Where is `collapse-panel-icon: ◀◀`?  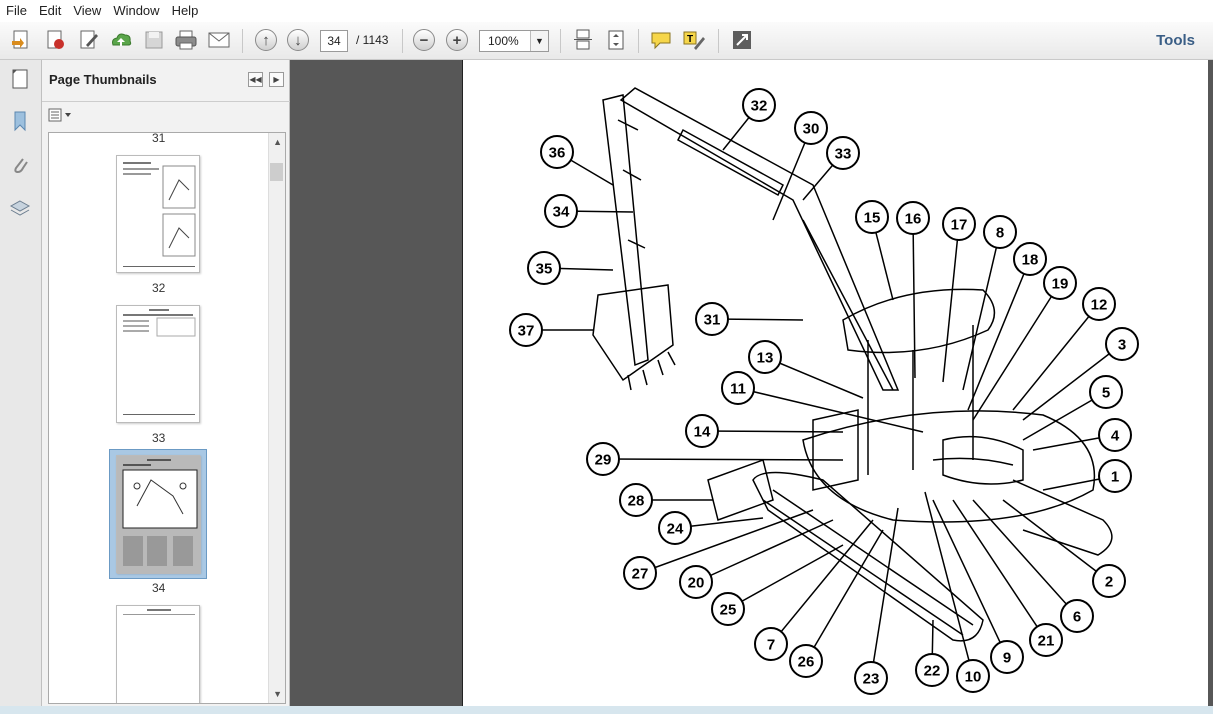 collapse-panel-icon: ◀◀ is located at coordinates (255, 79).